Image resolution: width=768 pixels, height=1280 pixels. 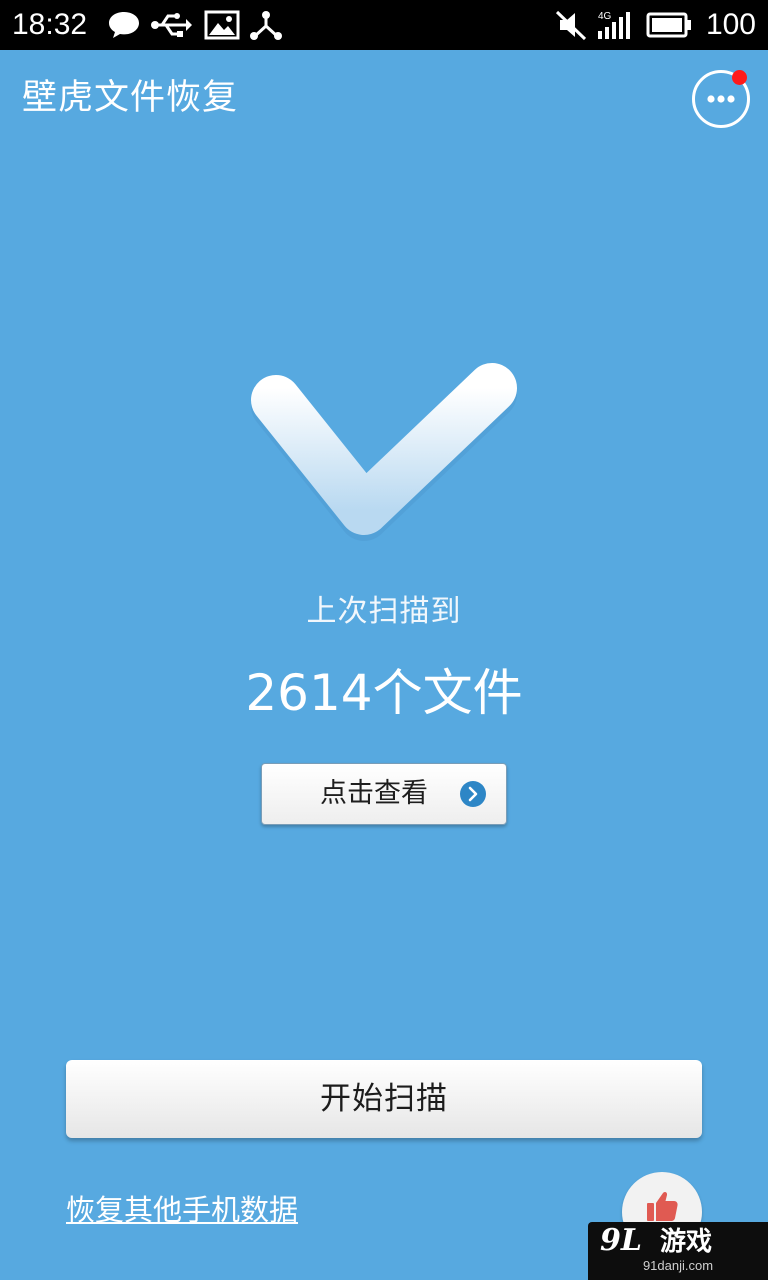 I want to click on battery-level-text: 100, so click(x=730, y=24).